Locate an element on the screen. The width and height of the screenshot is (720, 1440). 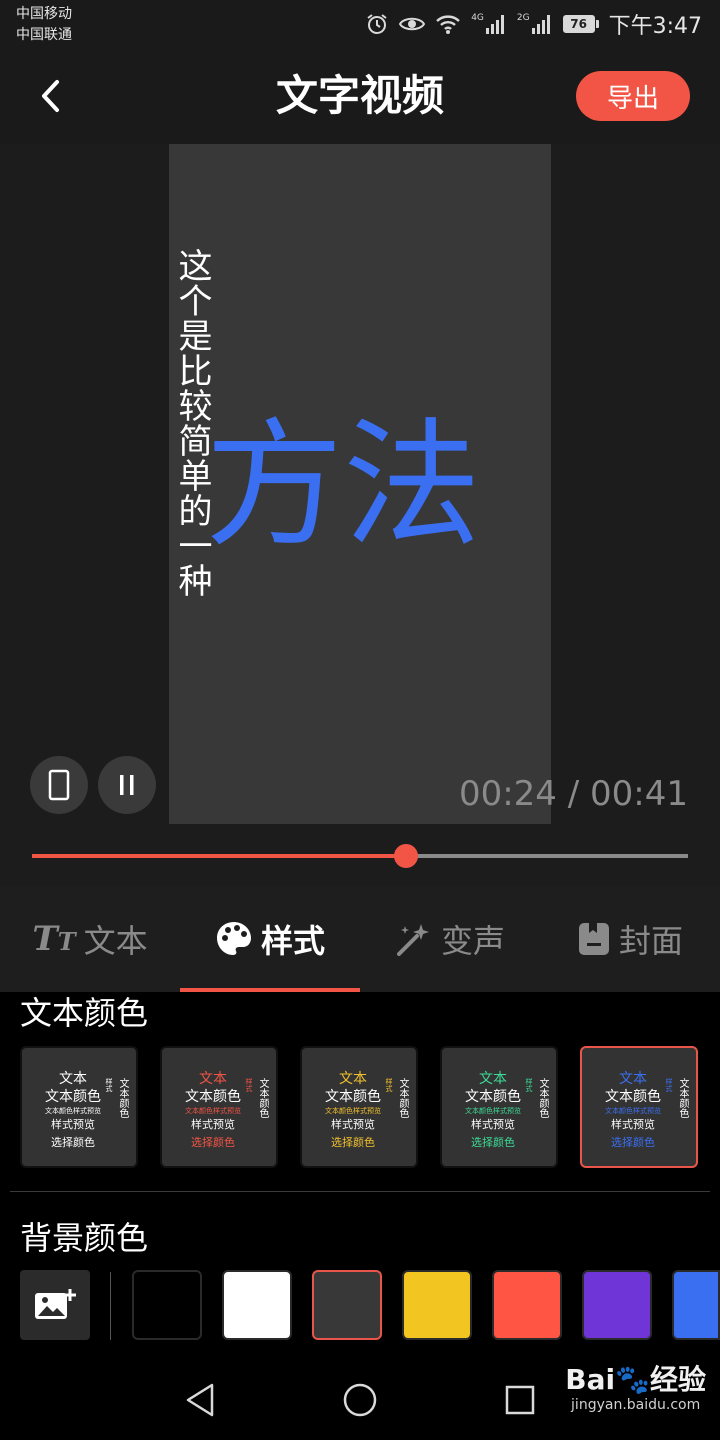
main-caption: 方法 is located at coordinates (343, 485).